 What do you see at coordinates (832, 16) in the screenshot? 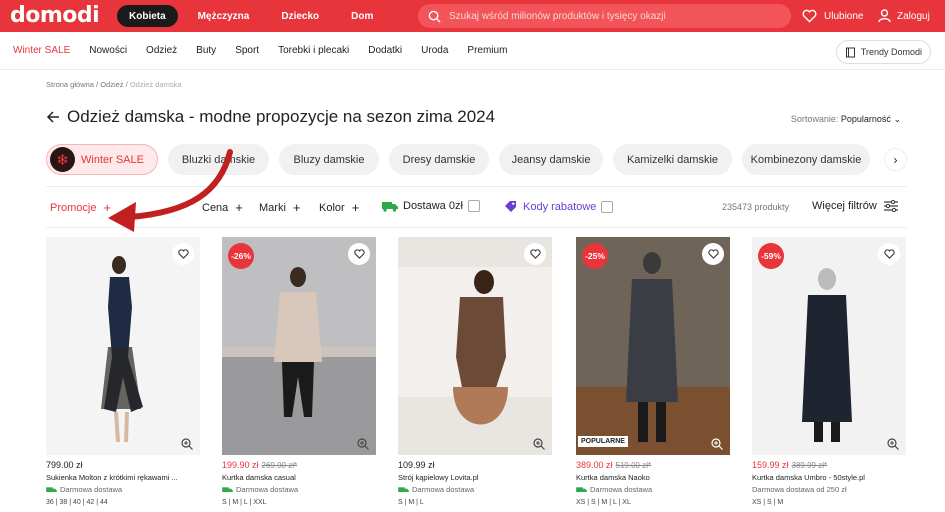
I see `favorites-link: Ulubione` at bounding box center [832, 16].